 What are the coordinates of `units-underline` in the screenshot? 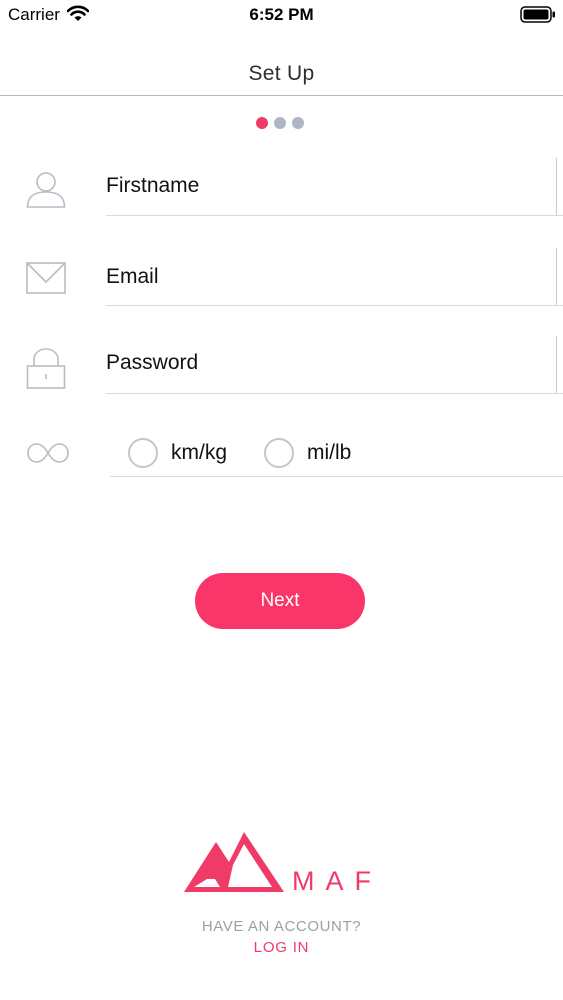 It's located at (336, 476).